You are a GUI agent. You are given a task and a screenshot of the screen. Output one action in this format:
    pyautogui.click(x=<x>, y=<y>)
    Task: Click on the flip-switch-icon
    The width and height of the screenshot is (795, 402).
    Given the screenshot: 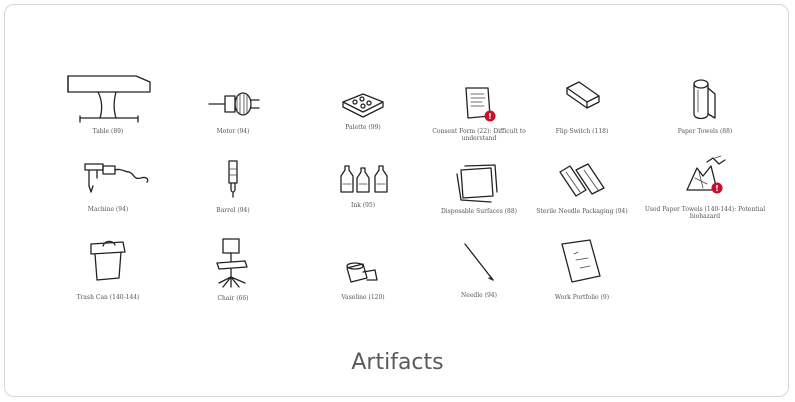 What is the action you would take?
    pyautogui.click(x=583, y=95)
    